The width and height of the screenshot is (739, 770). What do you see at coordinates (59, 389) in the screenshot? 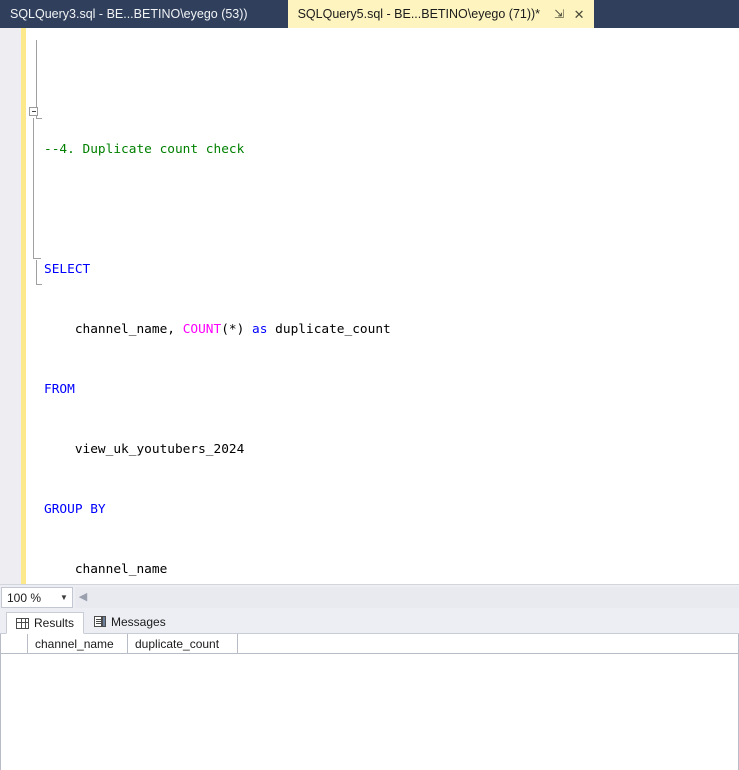
I see `code-token-keyword-from: FROM` at bounding box center [59, 389].